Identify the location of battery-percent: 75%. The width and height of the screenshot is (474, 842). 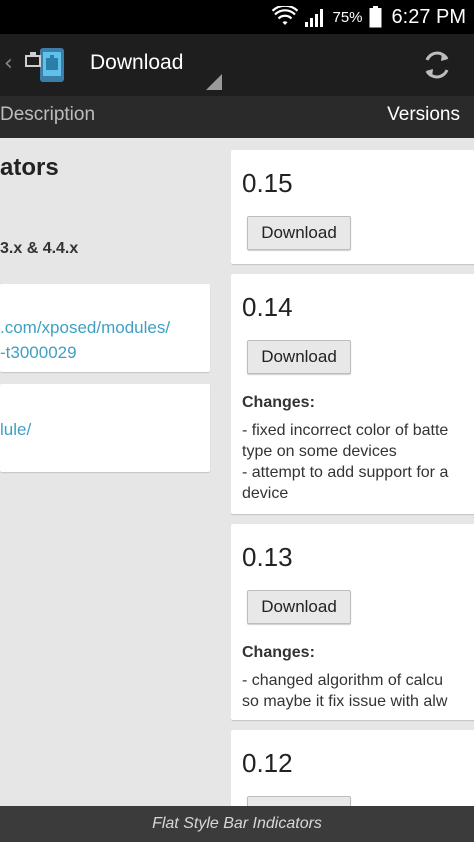
(347, 17).